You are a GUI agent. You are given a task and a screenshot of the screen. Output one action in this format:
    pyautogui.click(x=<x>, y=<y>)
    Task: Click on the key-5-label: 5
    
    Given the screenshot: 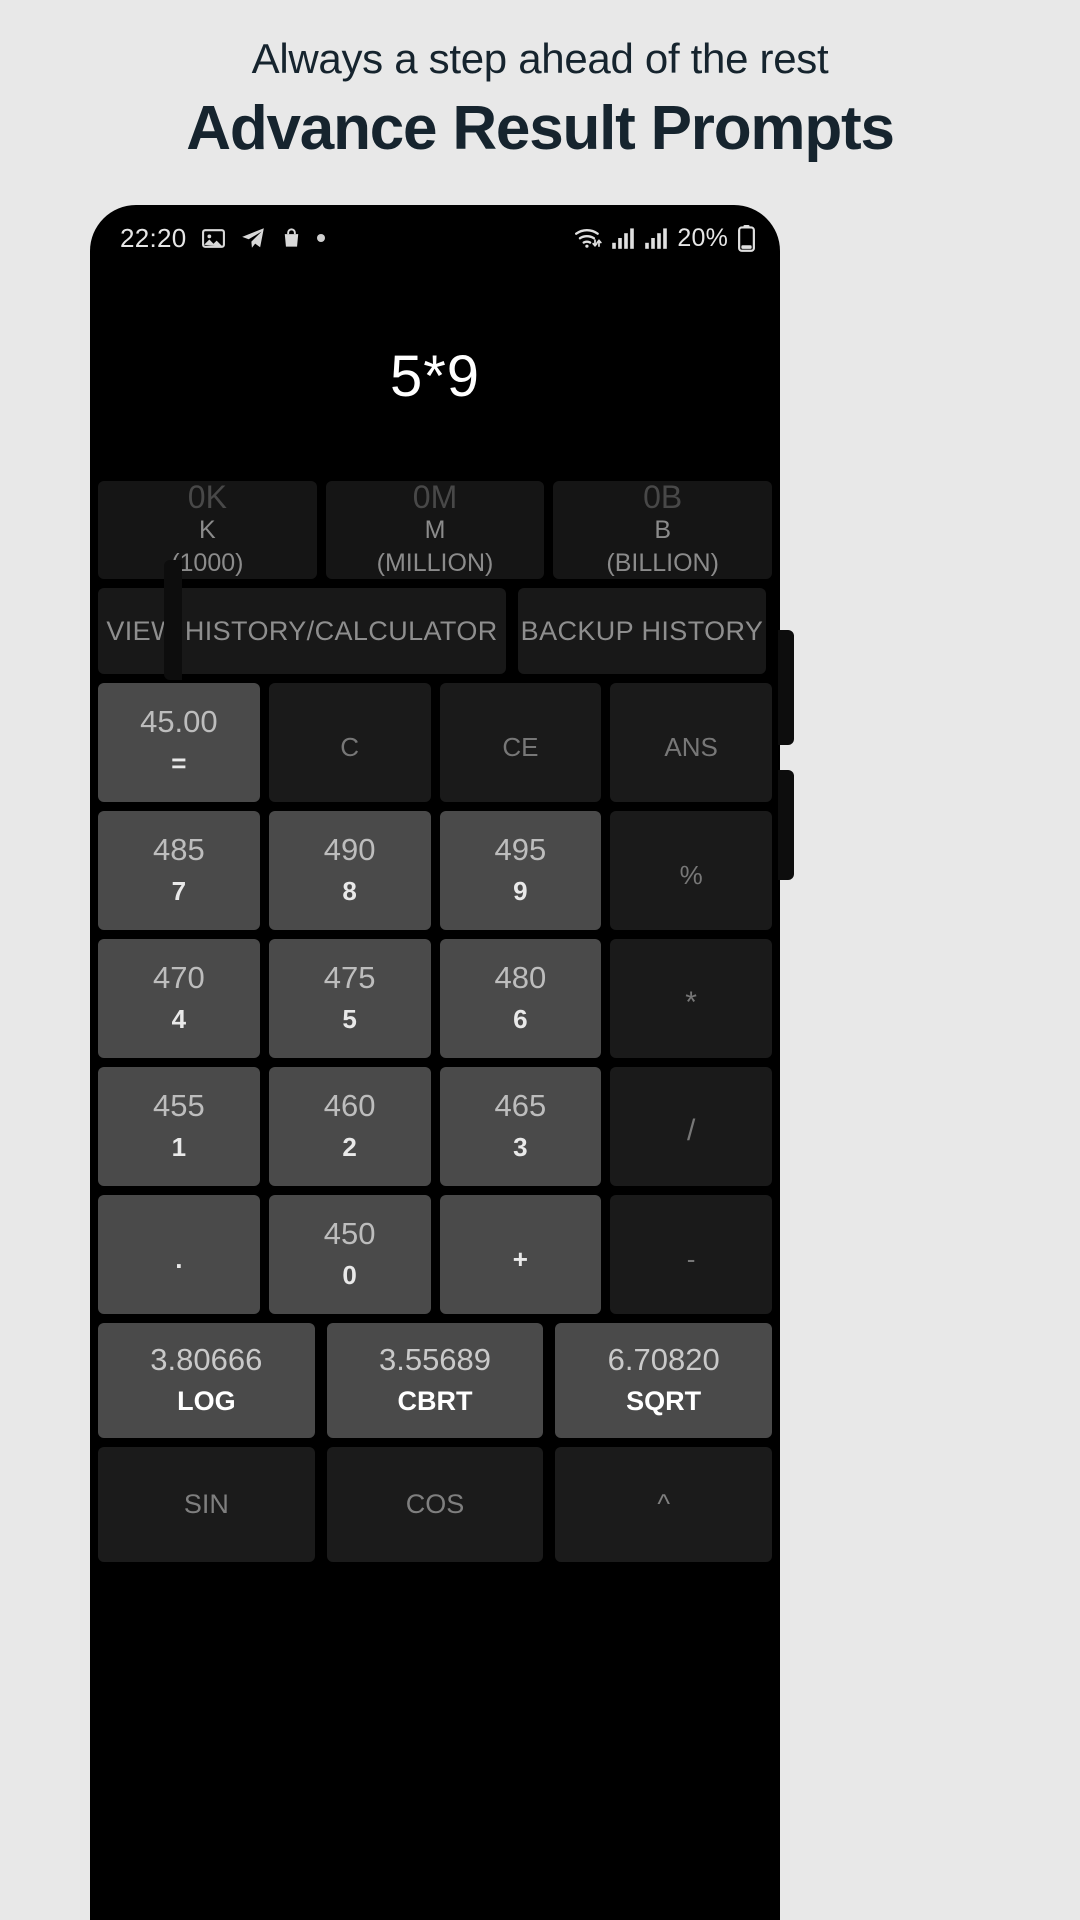 What is the action you would take?
    pyautogui.click(x=349, y=1018)
    